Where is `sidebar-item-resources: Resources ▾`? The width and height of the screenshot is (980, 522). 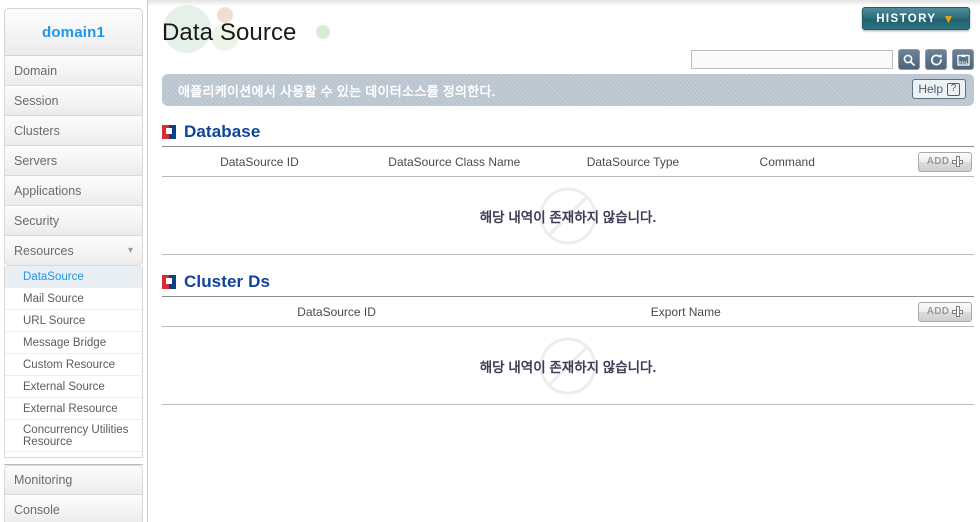 sidebar-item-resources: Resources ▾ is located at coordinates (73, 251).